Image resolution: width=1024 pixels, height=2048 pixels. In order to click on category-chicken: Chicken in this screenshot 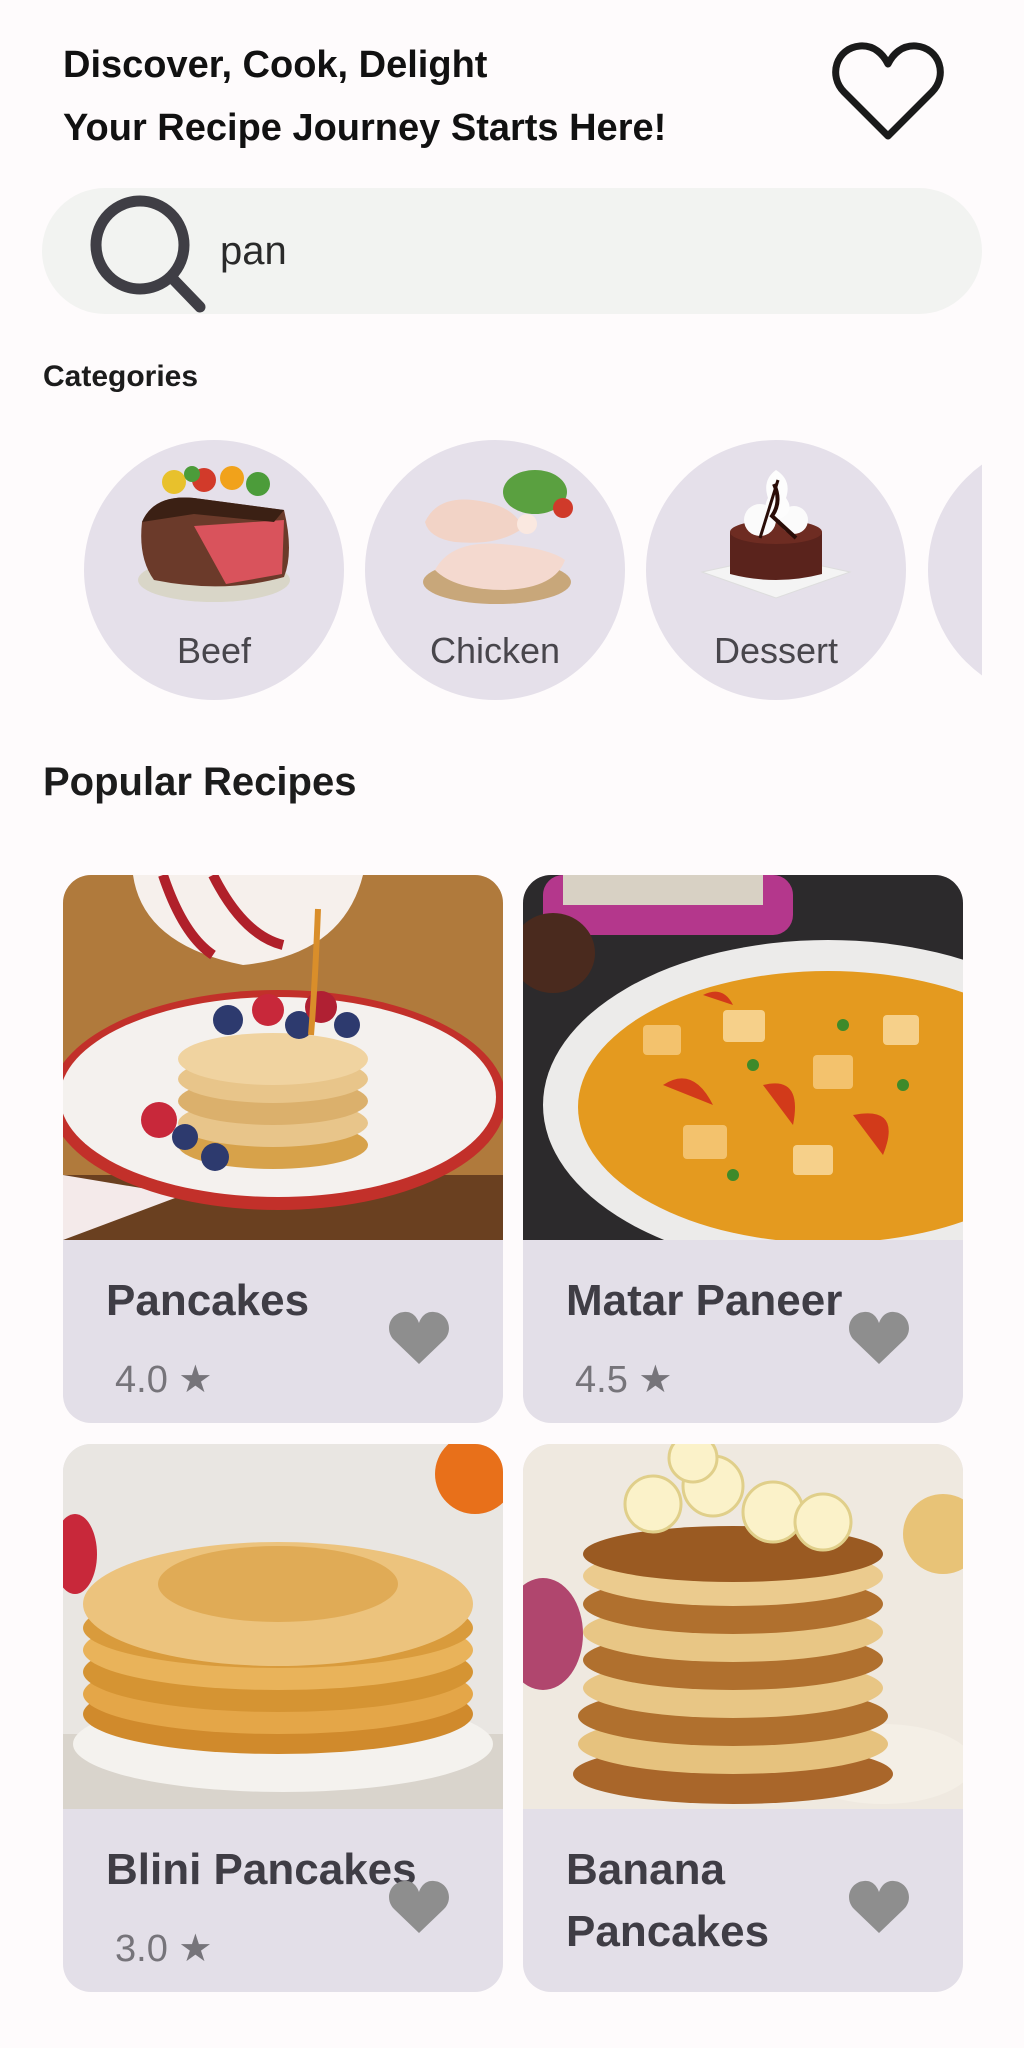, I will do `click(495, 570)`.